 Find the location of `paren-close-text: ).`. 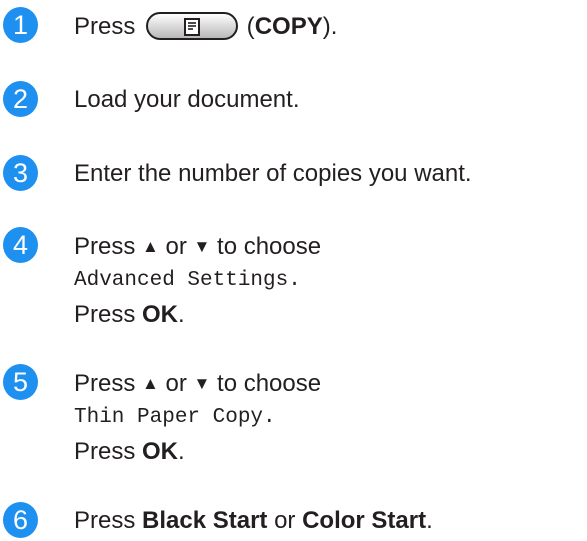

paren-close-text: ). is located at coordinates (330, 26).